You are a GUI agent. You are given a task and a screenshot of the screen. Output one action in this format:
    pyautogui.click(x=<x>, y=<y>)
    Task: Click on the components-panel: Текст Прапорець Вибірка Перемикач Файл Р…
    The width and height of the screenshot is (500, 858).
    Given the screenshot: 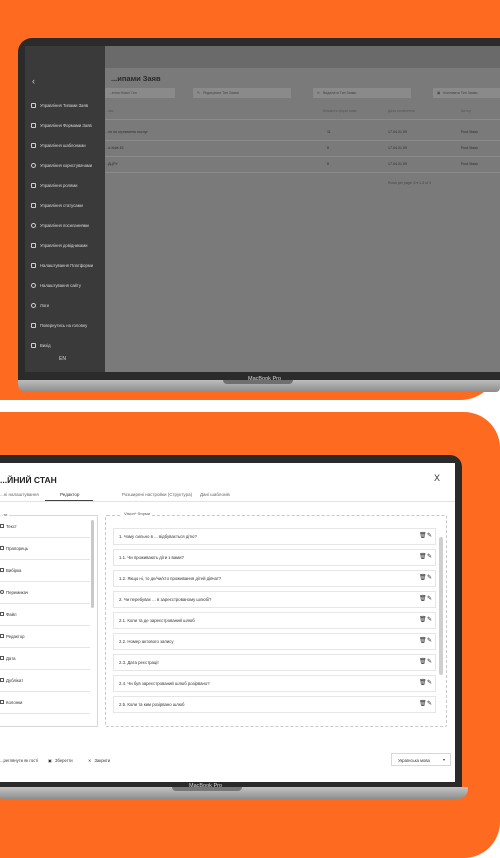 What is the action you would take?
    pyautogui.click(x=49, y=621)
    